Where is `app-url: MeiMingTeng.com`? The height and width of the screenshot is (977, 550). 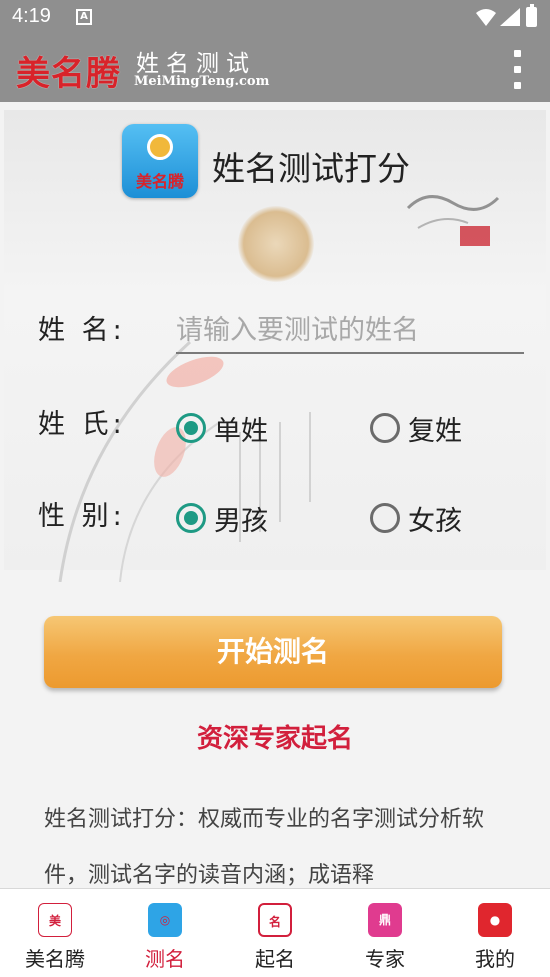
app-url: MeiMingTeng.com is located at coordinates (202, 81).